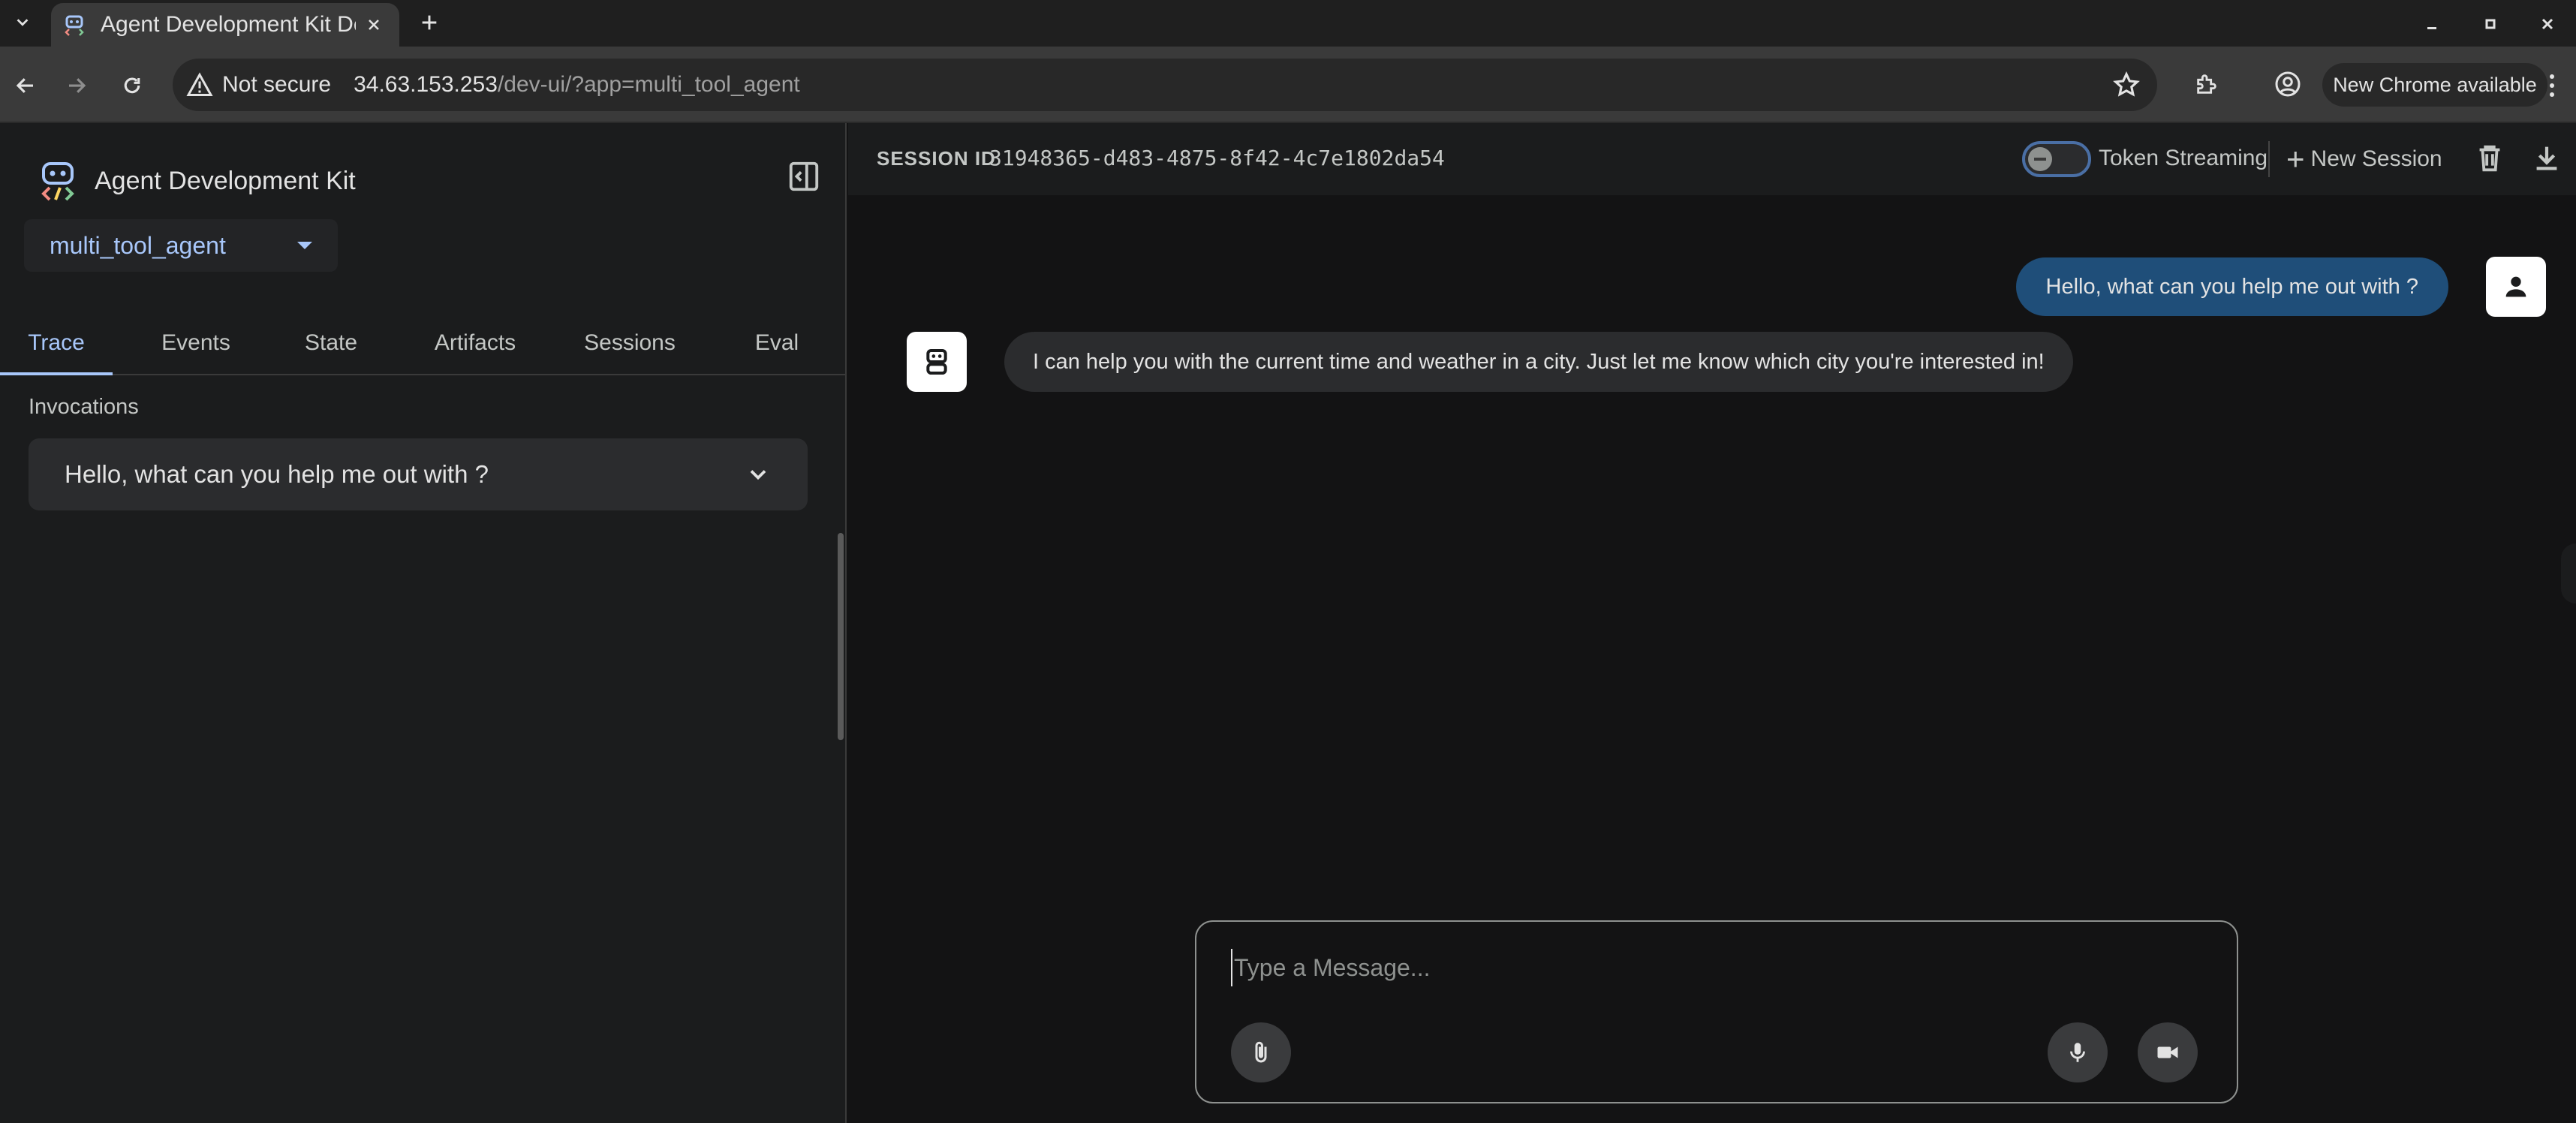 The height and width of the screenshot is (1123, 2576). What do you see at coordinates (331, 343) in the screenshot?
I see `tab-state: State` at bounding box center [331, 343].